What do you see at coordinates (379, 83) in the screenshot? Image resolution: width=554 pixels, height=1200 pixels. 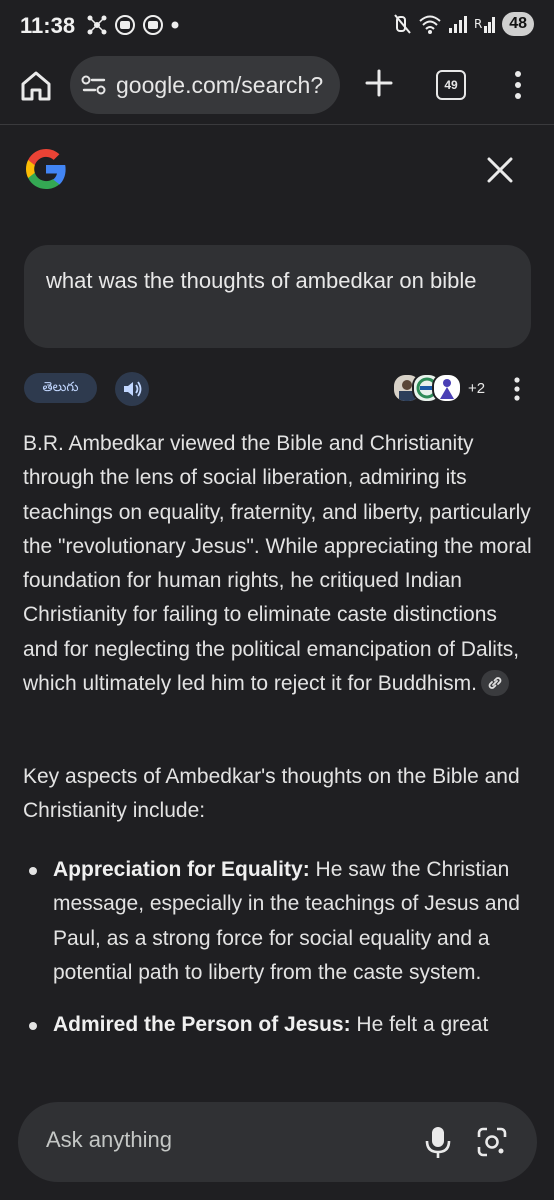 I see `plus-icon` at bounding box center [379, 83].